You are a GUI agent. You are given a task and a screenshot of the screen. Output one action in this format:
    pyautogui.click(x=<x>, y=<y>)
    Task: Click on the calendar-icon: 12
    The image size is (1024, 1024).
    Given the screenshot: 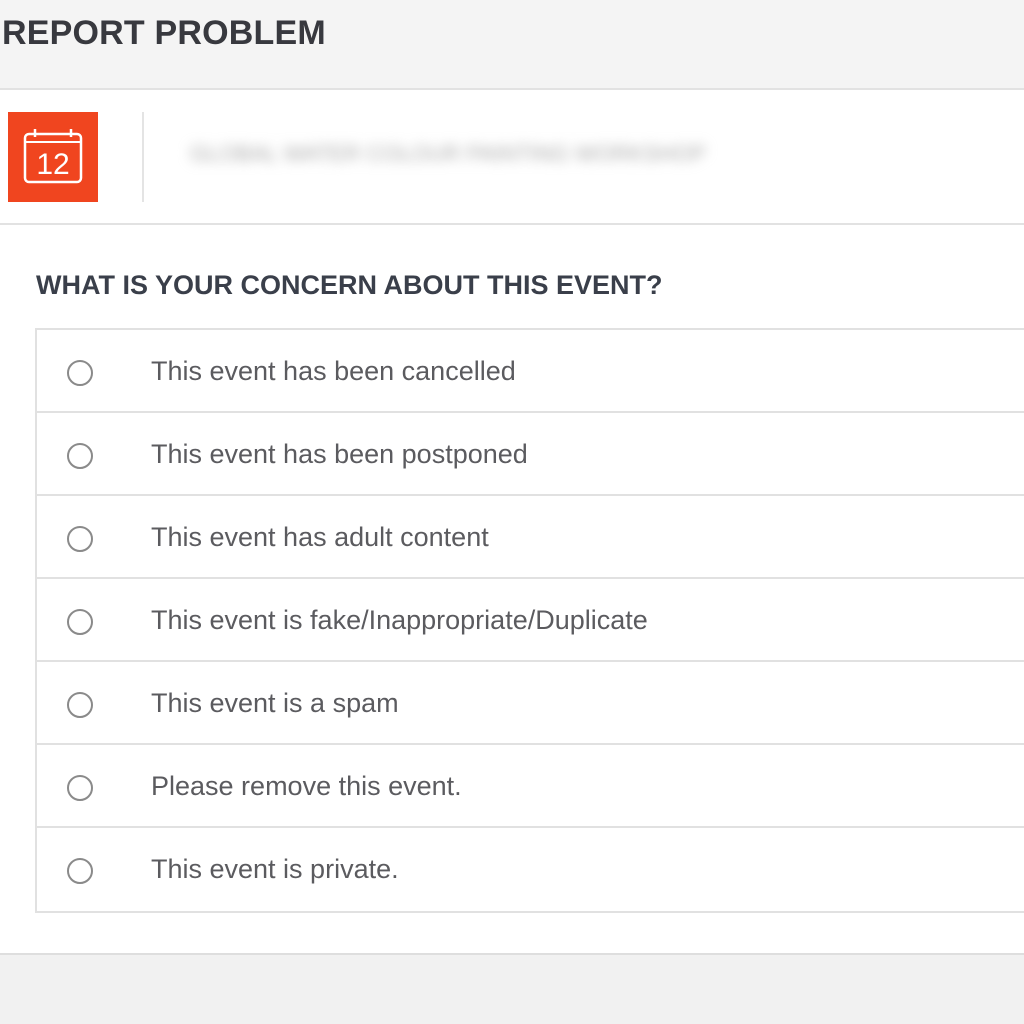 What is the action you would take?
    pyautogui.click(x=53, y=157)
    